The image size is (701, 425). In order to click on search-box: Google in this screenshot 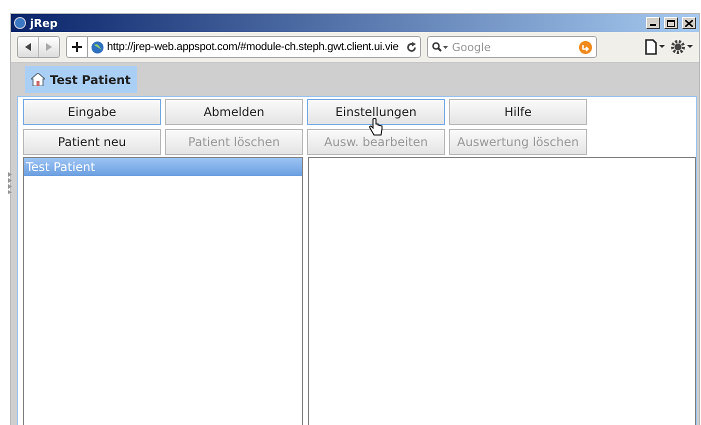, I will do `click(512, 47)`.